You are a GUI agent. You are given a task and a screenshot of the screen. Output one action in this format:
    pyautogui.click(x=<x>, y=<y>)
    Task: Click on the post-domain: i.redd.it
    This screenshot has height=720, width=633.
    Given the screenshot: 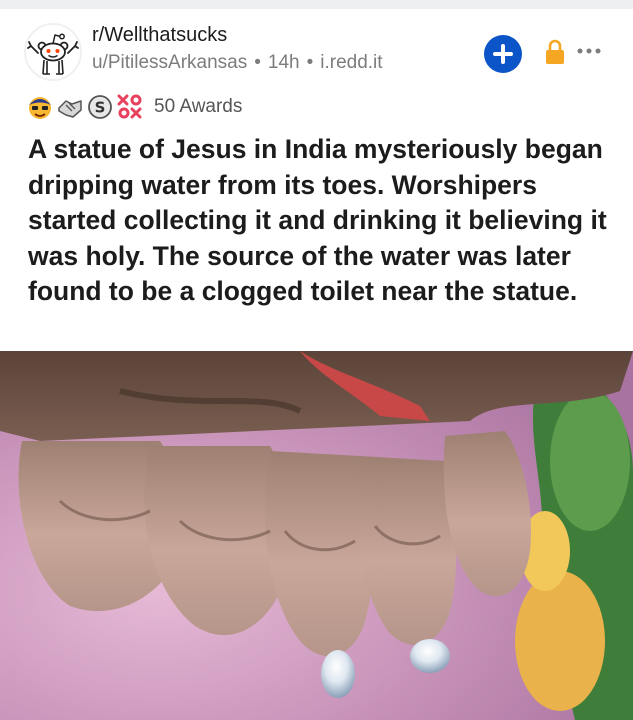 What is the action you would take?
    pyautogui.click(x=351, y=62)
    